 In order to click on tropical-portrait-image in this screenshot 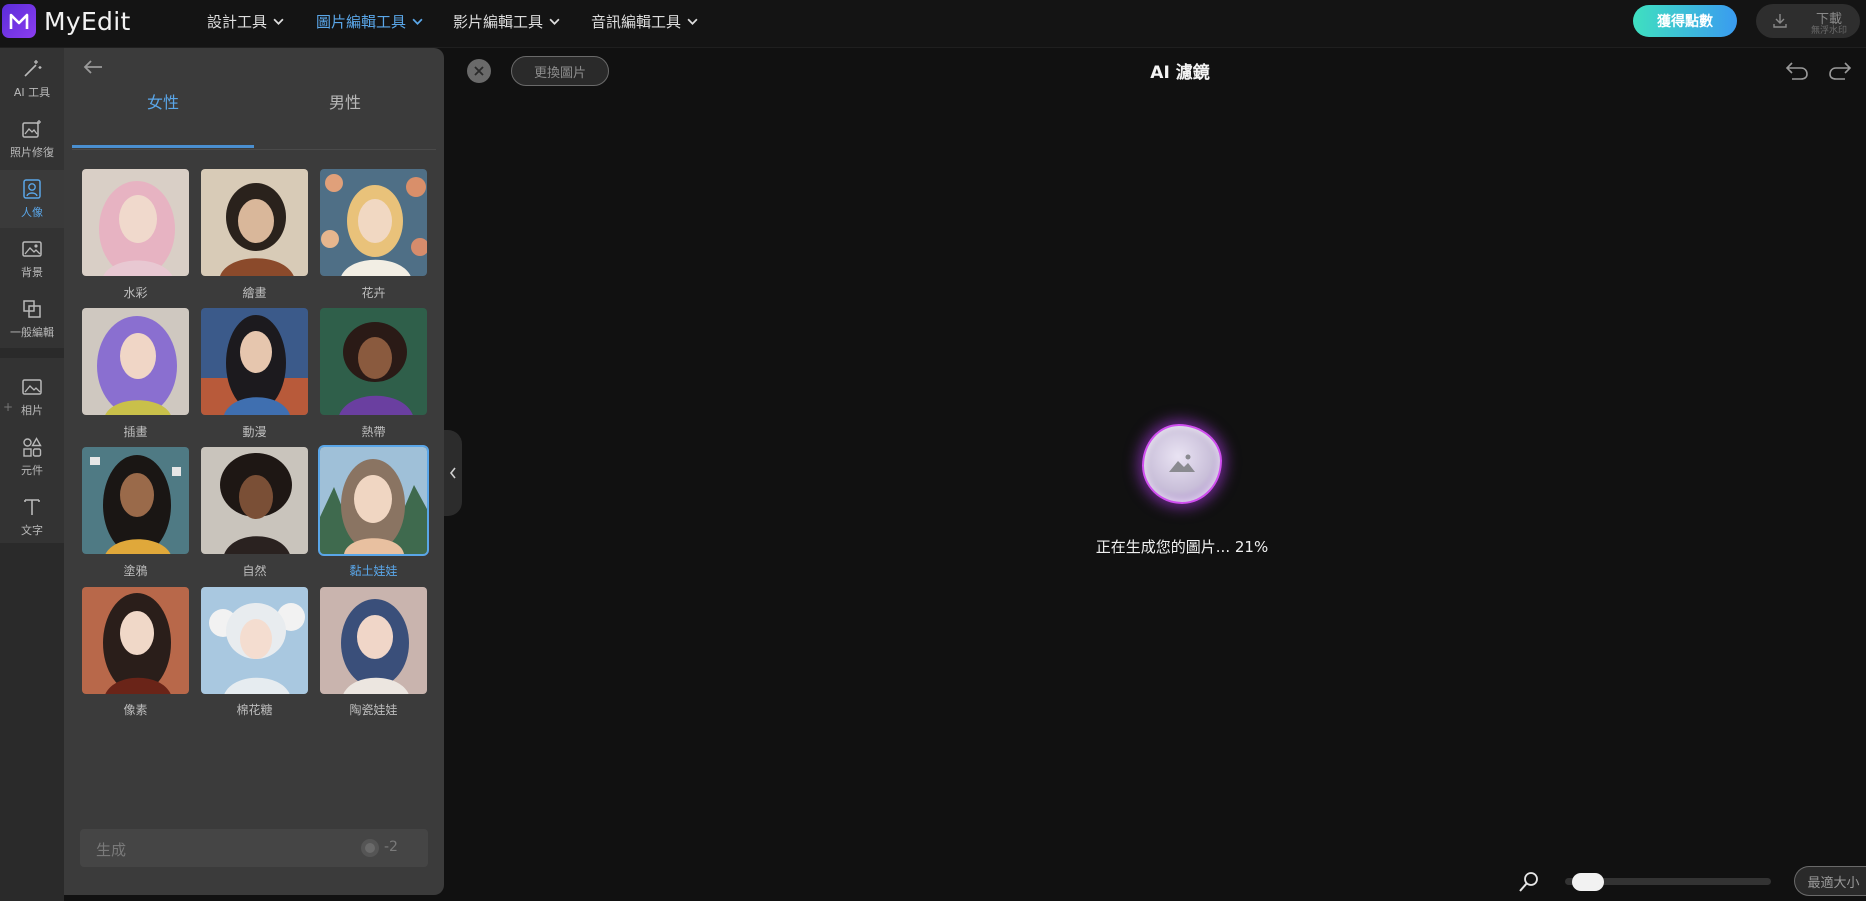, I will do `click(373, 361)`.